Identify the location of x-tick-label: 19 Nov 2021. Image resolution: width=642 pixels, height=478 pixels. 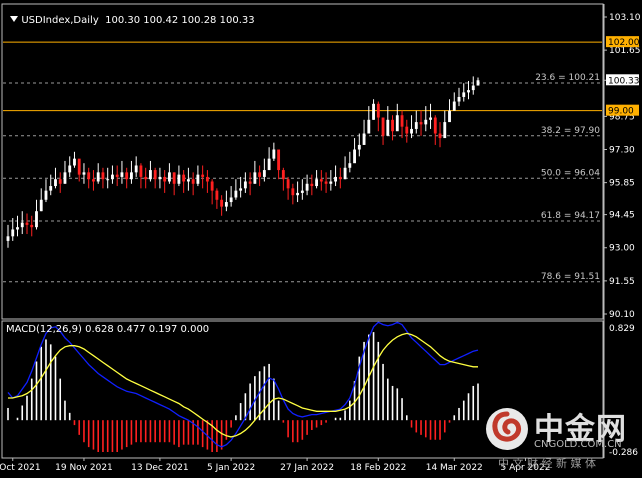
(84, 468).